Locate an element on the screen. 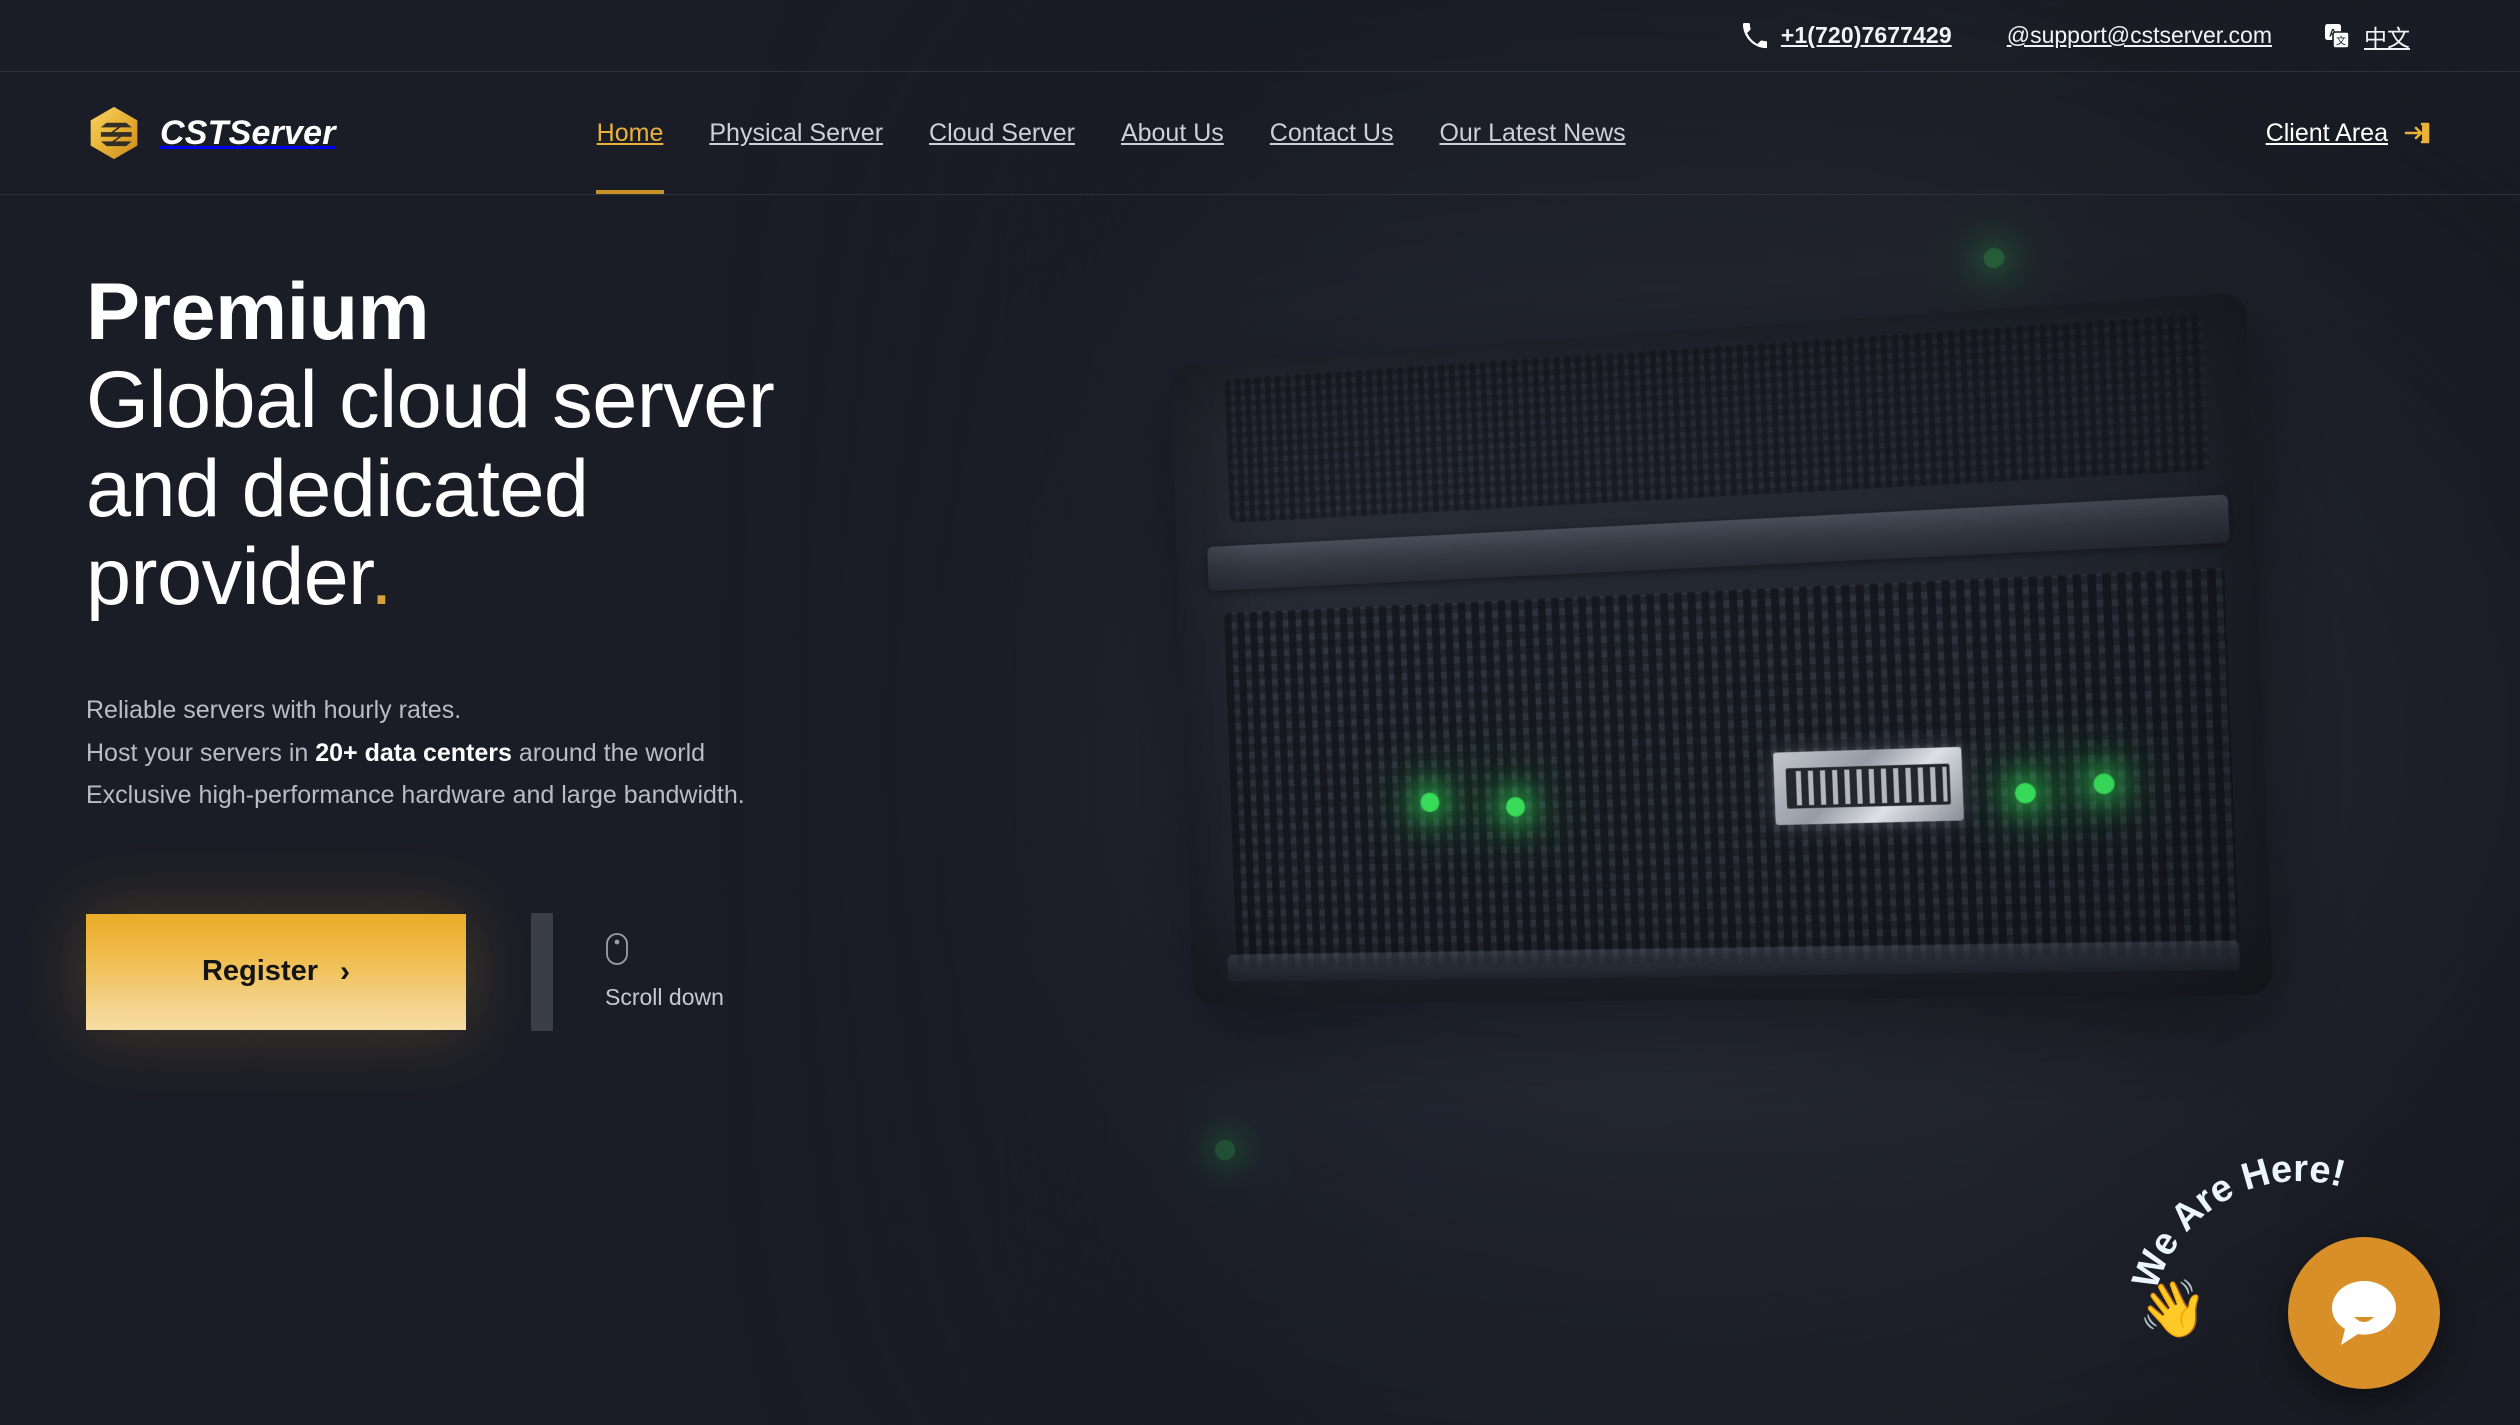 This screenshot has width=2520, height=1425. phone-link: +1(720)7677429 is located at coordinates (1846, 35).